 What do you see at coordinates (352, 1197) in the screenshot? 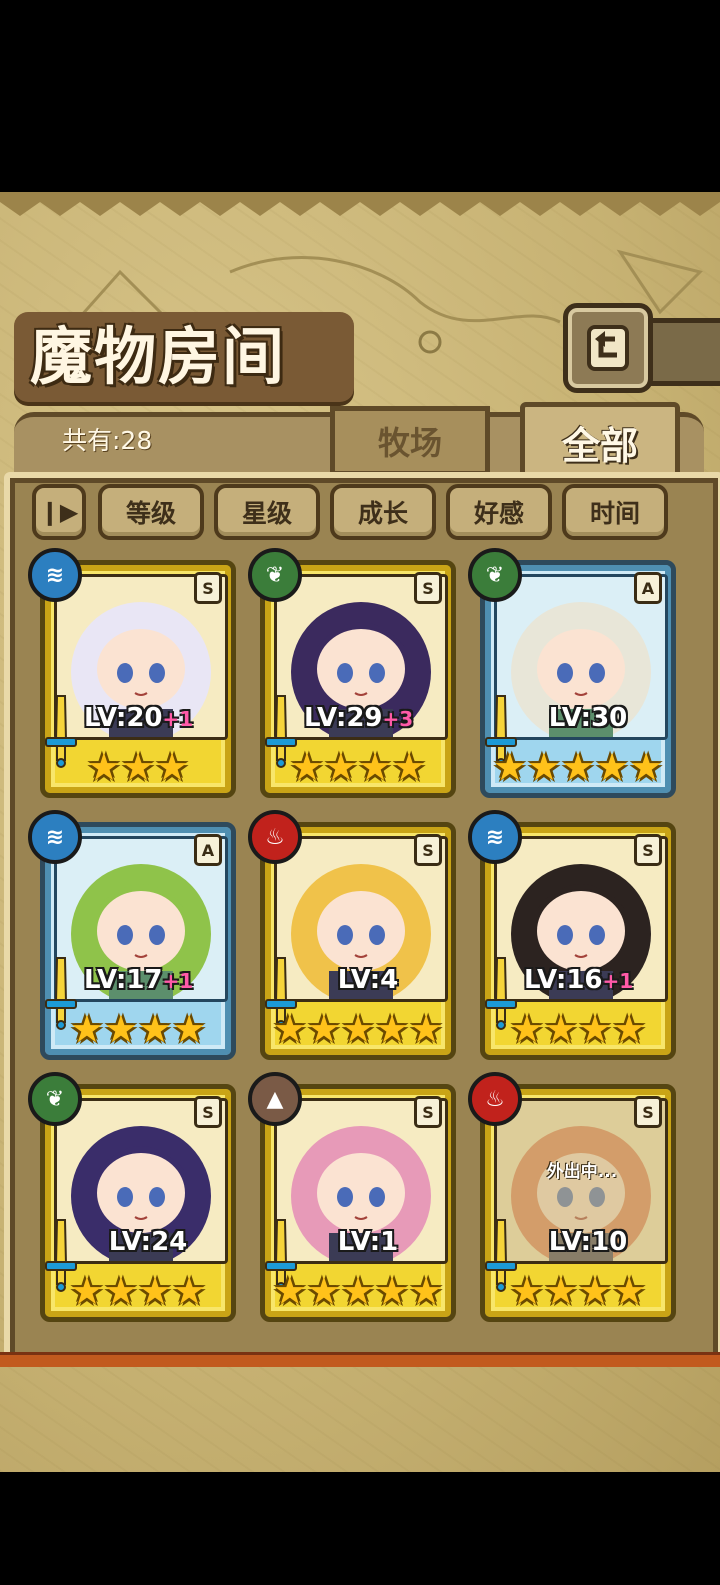
I see `monster-card: ▲ S LV:1 ★ ★ ★ ★ ★` at bounding box center [352, 1197].